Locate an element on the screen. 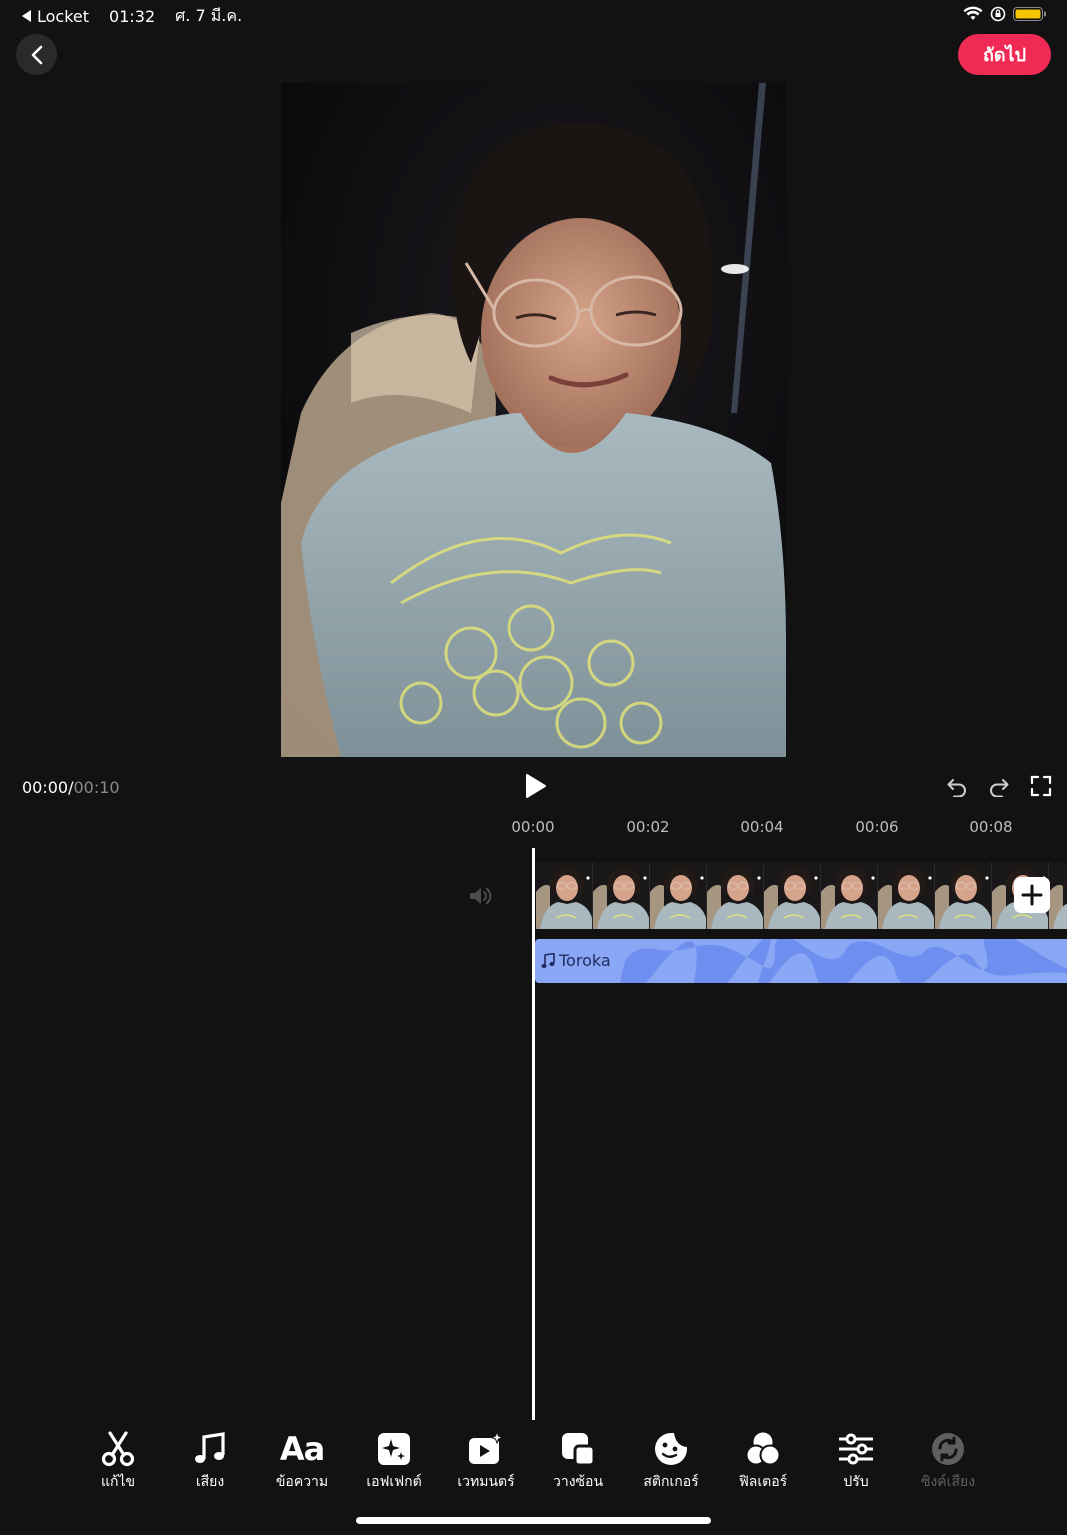 The width and height of the screenshot is (1067, 1535). filter-icon is located at coordinates (763, 1449).